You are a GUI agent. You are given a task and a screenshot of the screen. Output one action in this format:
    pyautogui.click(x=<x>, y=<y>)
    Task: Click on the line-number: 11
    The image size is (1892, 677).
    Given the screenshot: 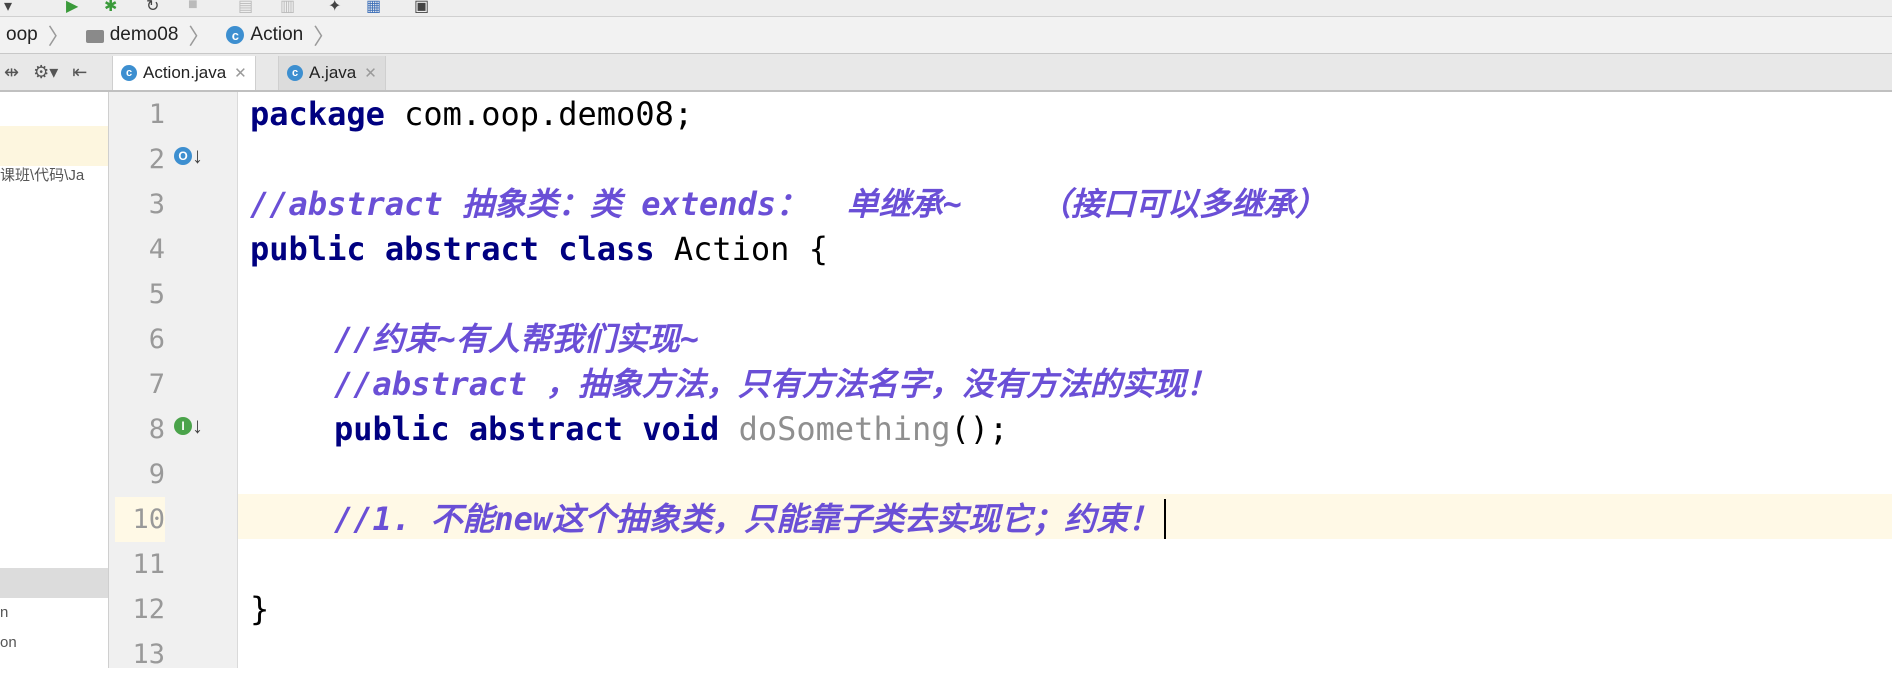 What is the action you would take?
    pyautogui.click(x=148, y=564)
    